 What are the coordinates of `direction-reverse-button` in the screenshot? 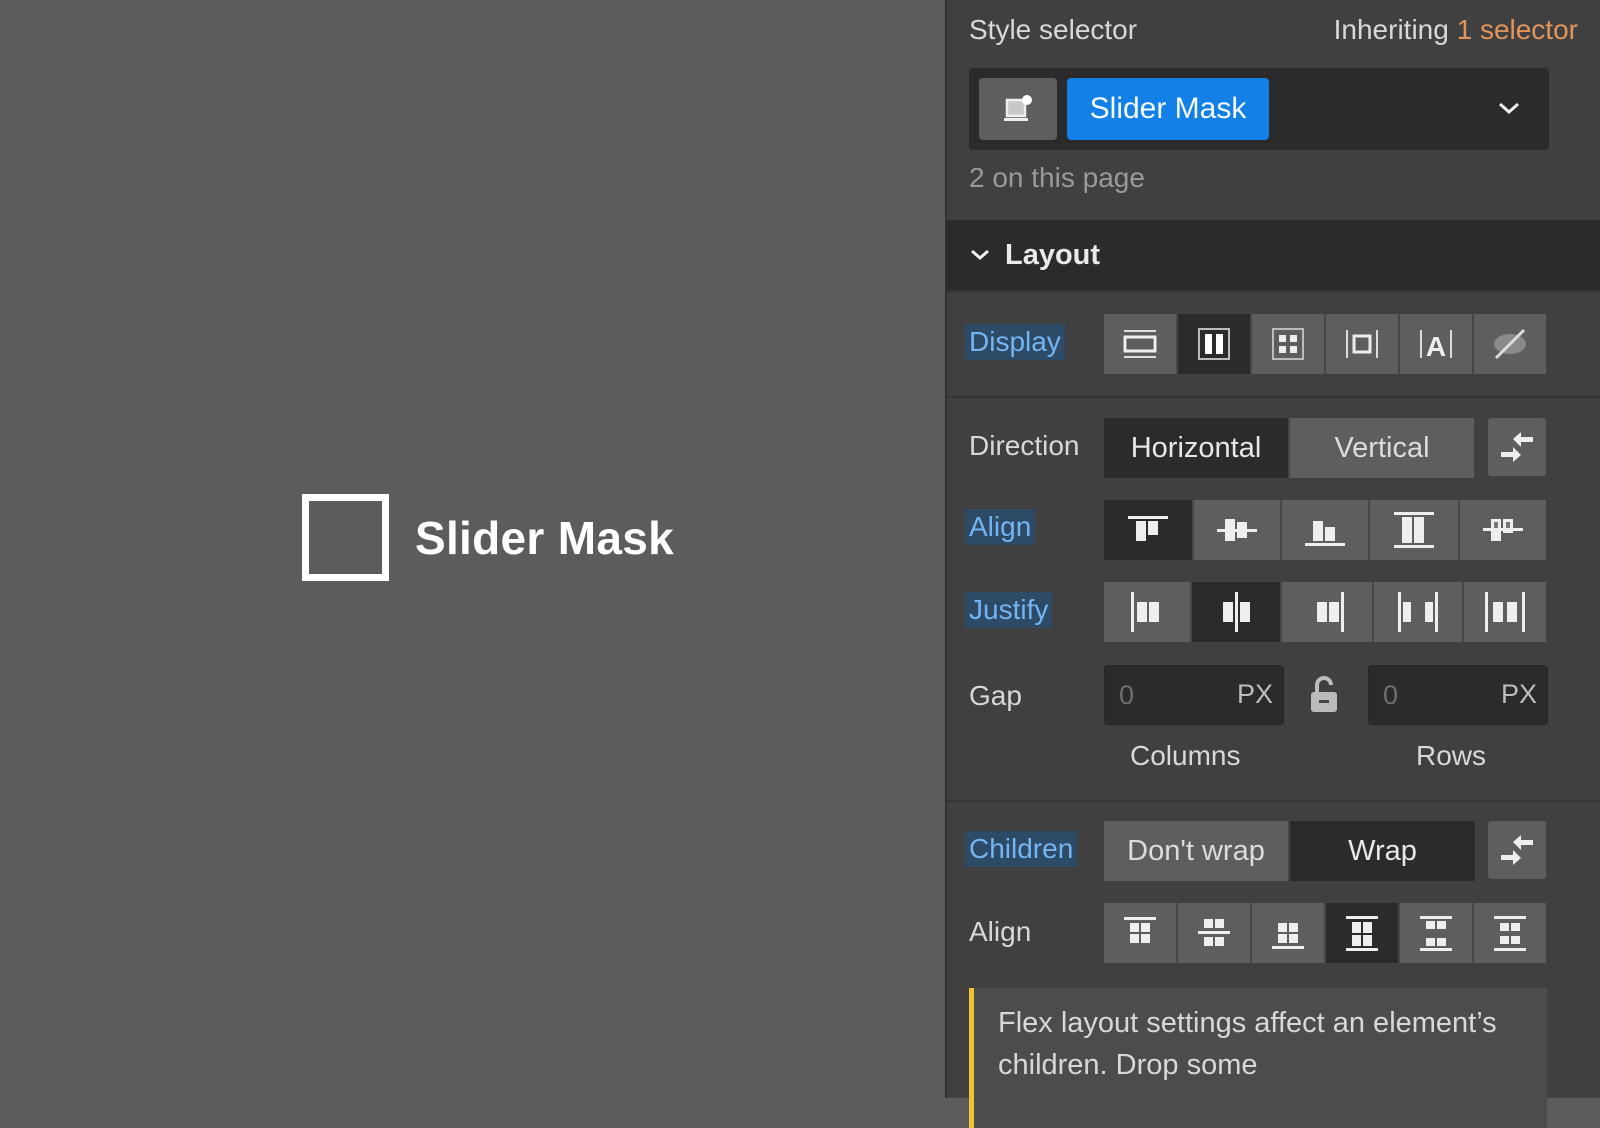 It's located at (1517, 447).